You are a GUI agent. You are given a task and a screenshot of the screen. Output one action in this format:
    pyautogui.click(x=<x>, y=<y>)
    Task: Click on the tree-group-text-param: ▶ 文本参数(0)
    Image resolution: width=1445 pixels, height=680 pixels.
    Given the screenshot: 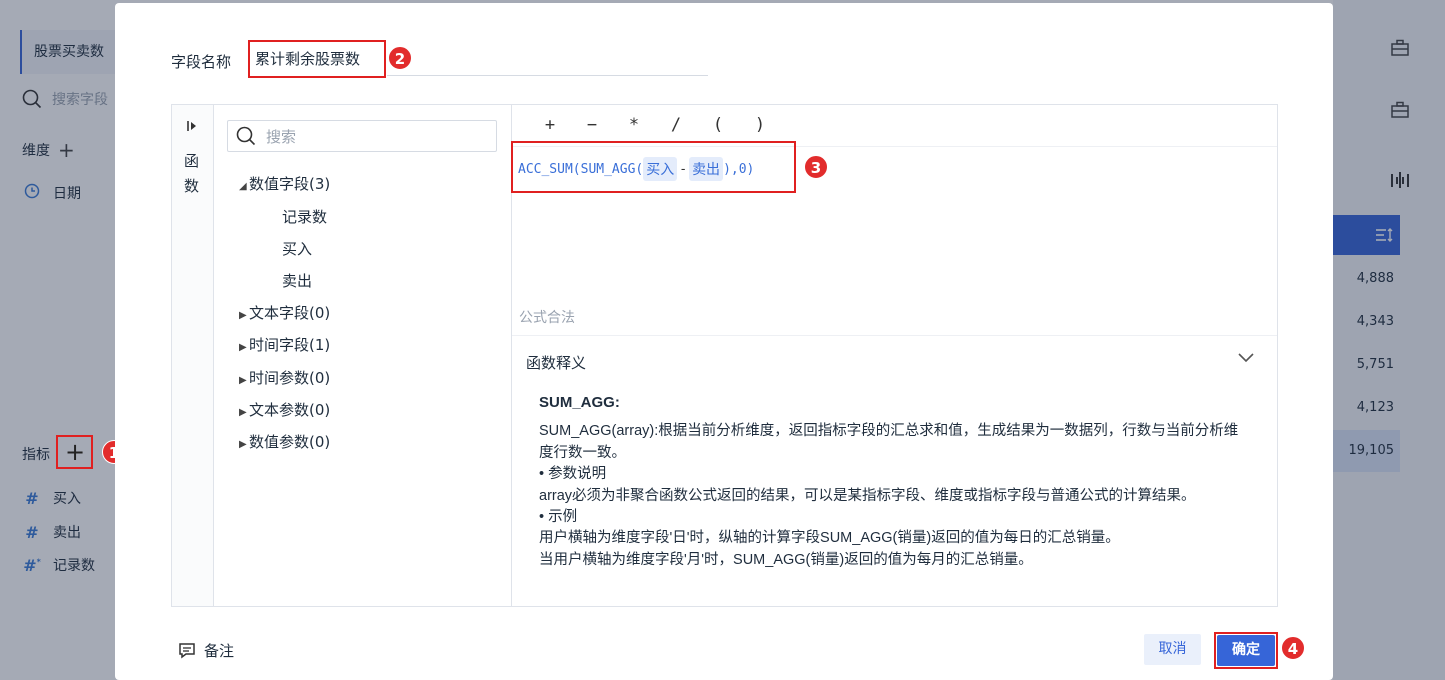 What is the action you would take?
    pyautogui.click(x=284, y=409)
    